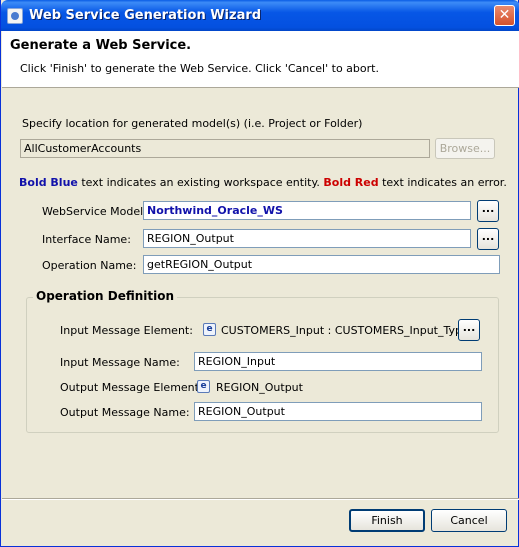 The height and width of the screenshot is (547, 519). What do you see at coordinates (225, 148) in the screenshot?
I see `location-field: AllCustomerAccounts` at bounding box center [225, 148].